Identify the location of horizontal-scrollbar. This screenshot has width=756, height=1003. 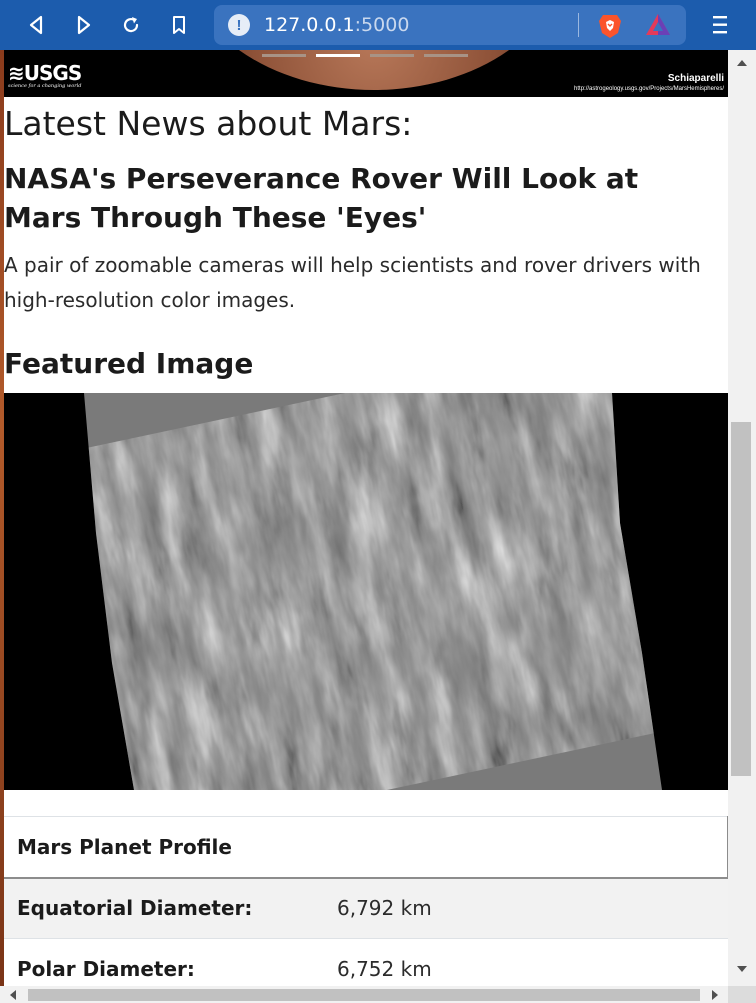
(364, 994).